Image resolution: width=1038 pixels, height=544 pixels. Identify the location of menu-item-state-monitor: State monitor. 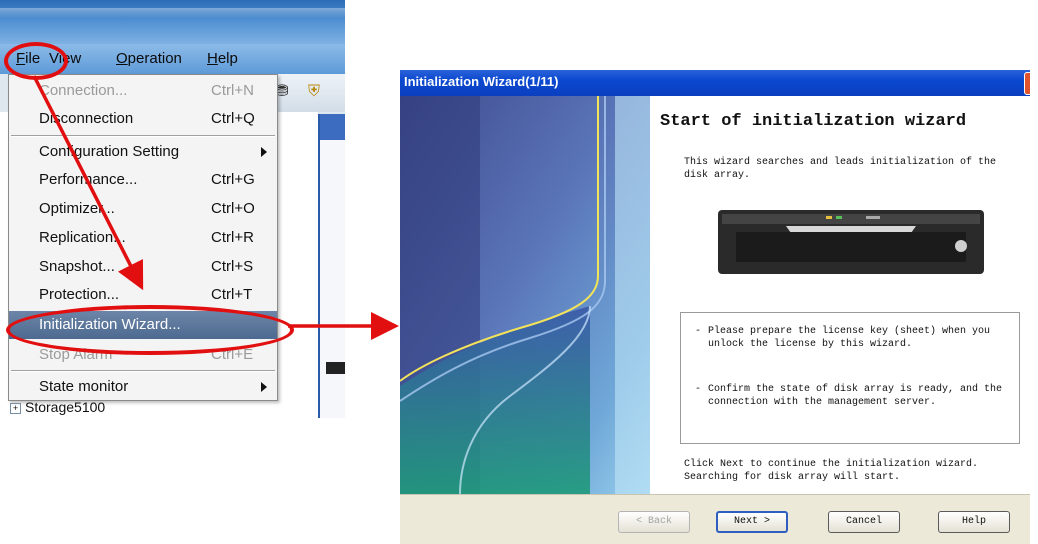
(143, 387).